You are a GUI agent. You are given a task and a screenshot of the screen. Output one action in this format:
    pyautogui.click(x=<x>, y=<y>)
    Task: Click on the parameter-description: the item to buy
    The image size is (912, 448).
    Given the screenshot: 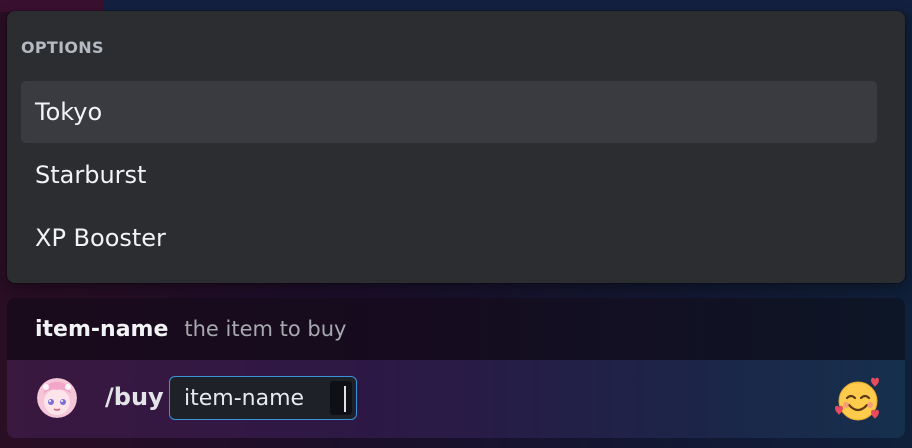 What is the action you would take?
    pyautogui.click(x=265, y=329)
    